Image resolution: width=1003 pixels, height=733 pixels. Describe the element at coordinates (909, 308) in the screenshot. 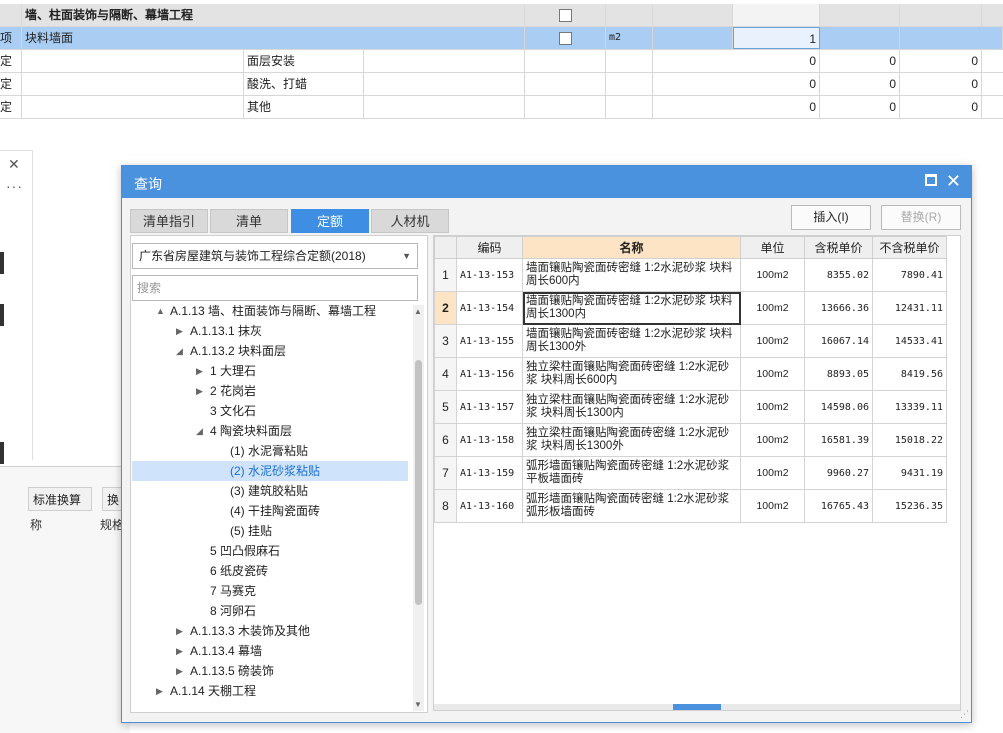

I see `notax-price-cell: 12431.11` at that location.